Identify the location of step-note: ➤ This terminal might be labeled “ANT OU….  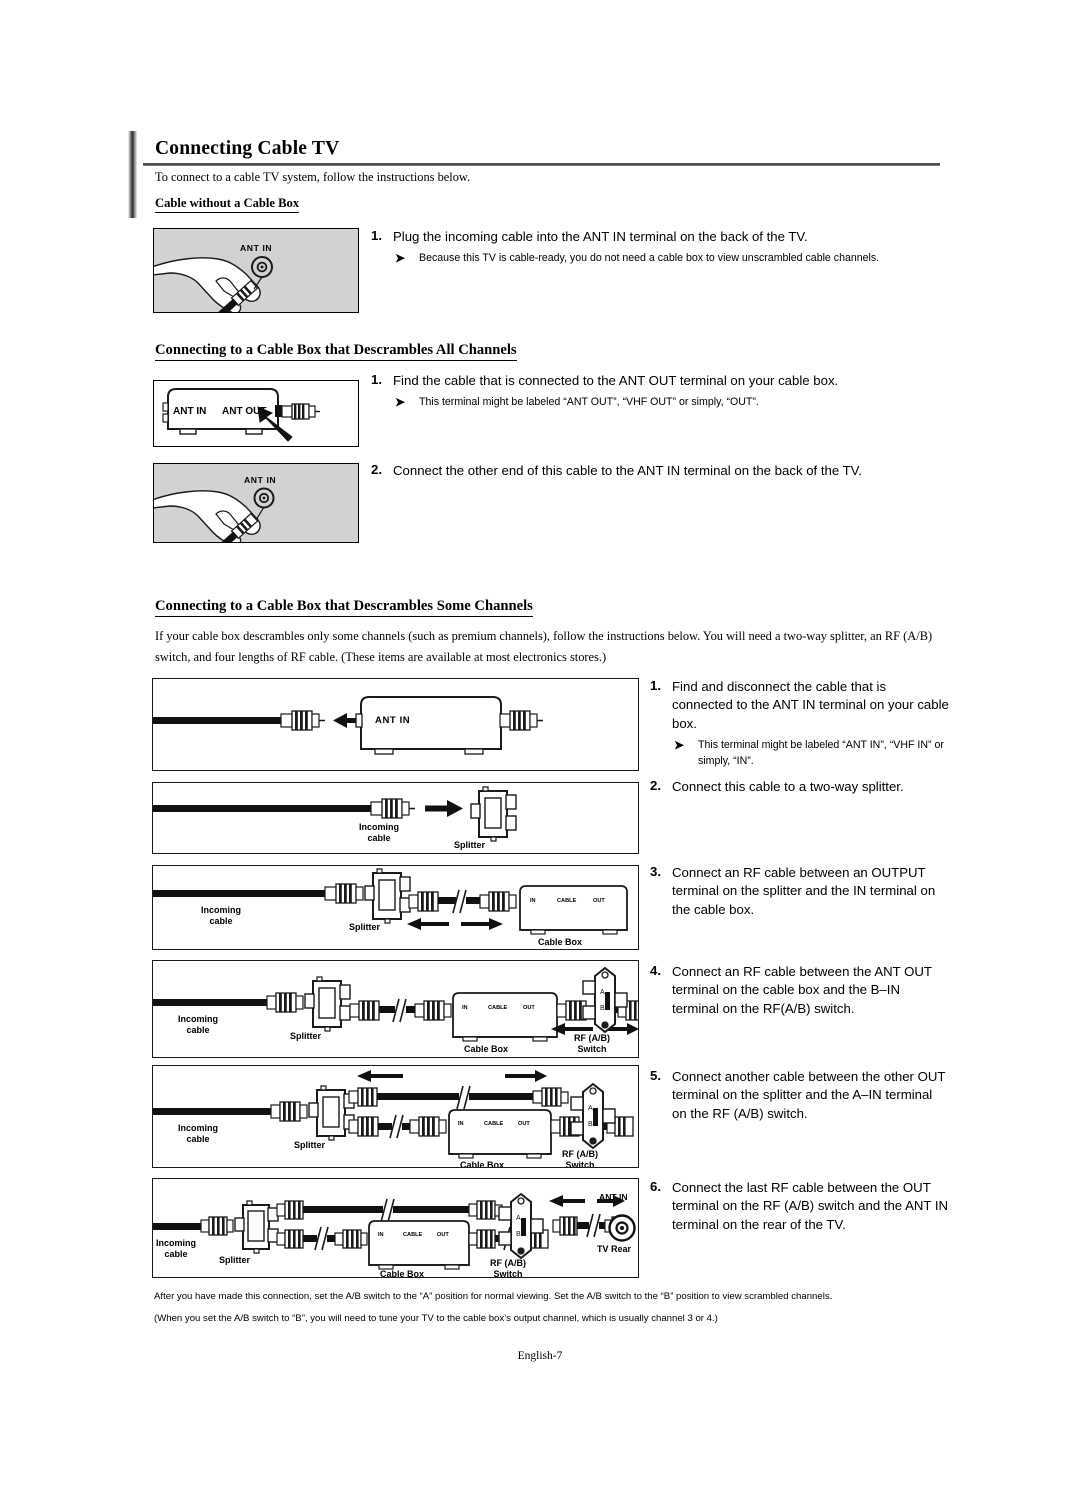
(615, 403).